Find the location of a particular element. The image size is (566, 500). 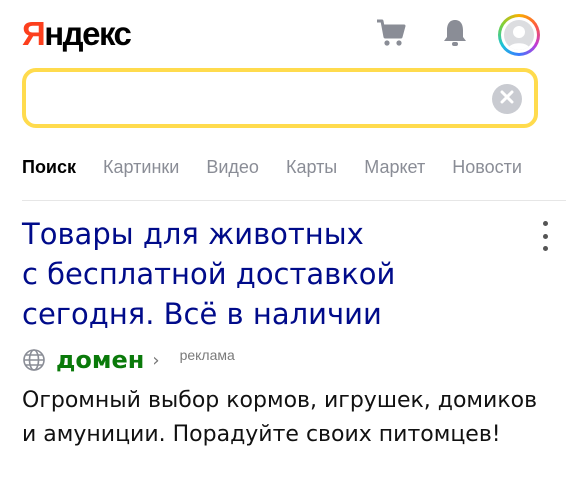

user-icon is located at coordinates (519, 35).